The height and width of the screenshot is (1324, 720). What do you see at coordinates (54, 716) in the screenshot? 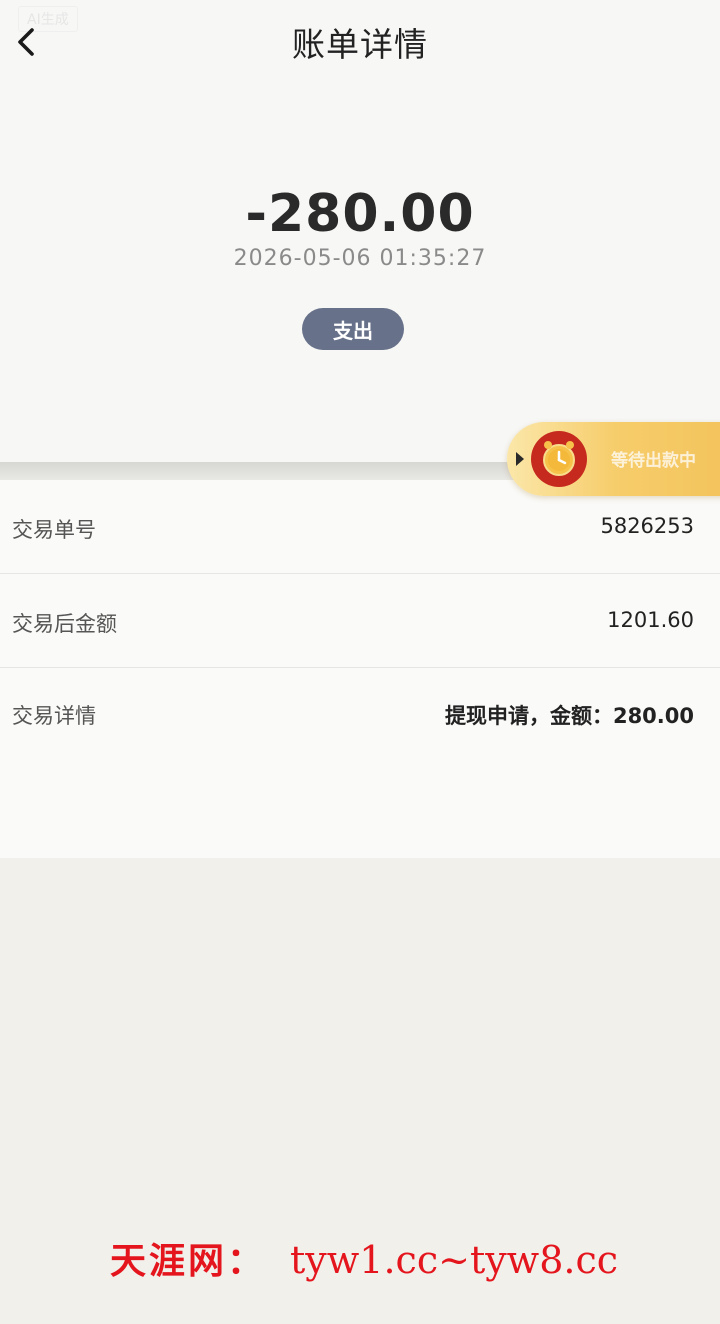
I see `detail-label: 交易详情` at bounding box center [54, 716].